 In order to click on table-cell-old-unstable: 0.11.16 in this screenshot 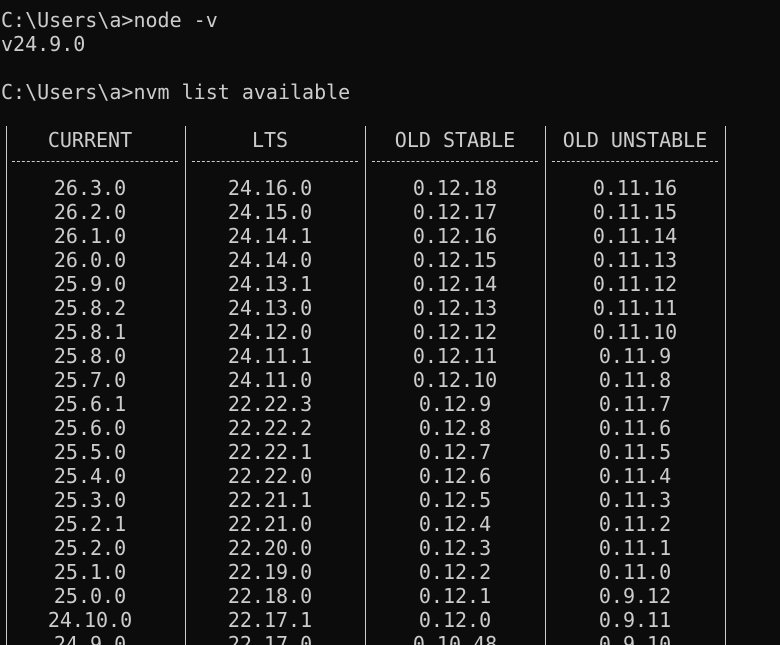, I will do `click(635, 188)`.